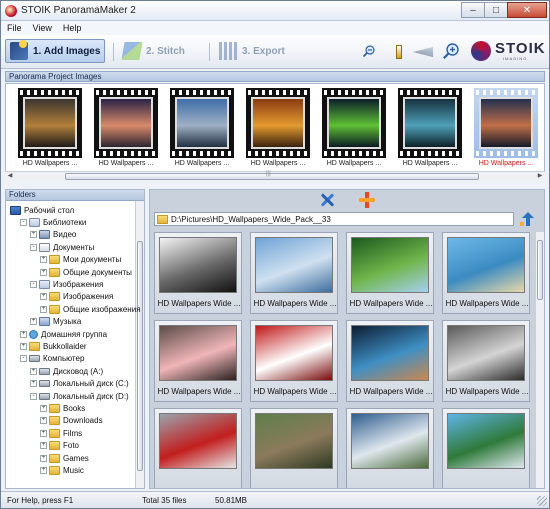 The image size is (550, 509). I want to click on close-button: ✕, so click(527, 10).